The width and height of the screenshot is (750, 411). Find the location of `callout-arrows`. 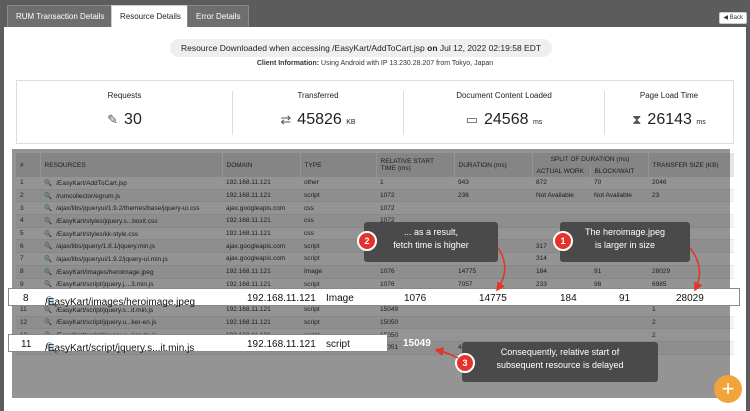

callout-arrows is located at coordinates (568, 303).